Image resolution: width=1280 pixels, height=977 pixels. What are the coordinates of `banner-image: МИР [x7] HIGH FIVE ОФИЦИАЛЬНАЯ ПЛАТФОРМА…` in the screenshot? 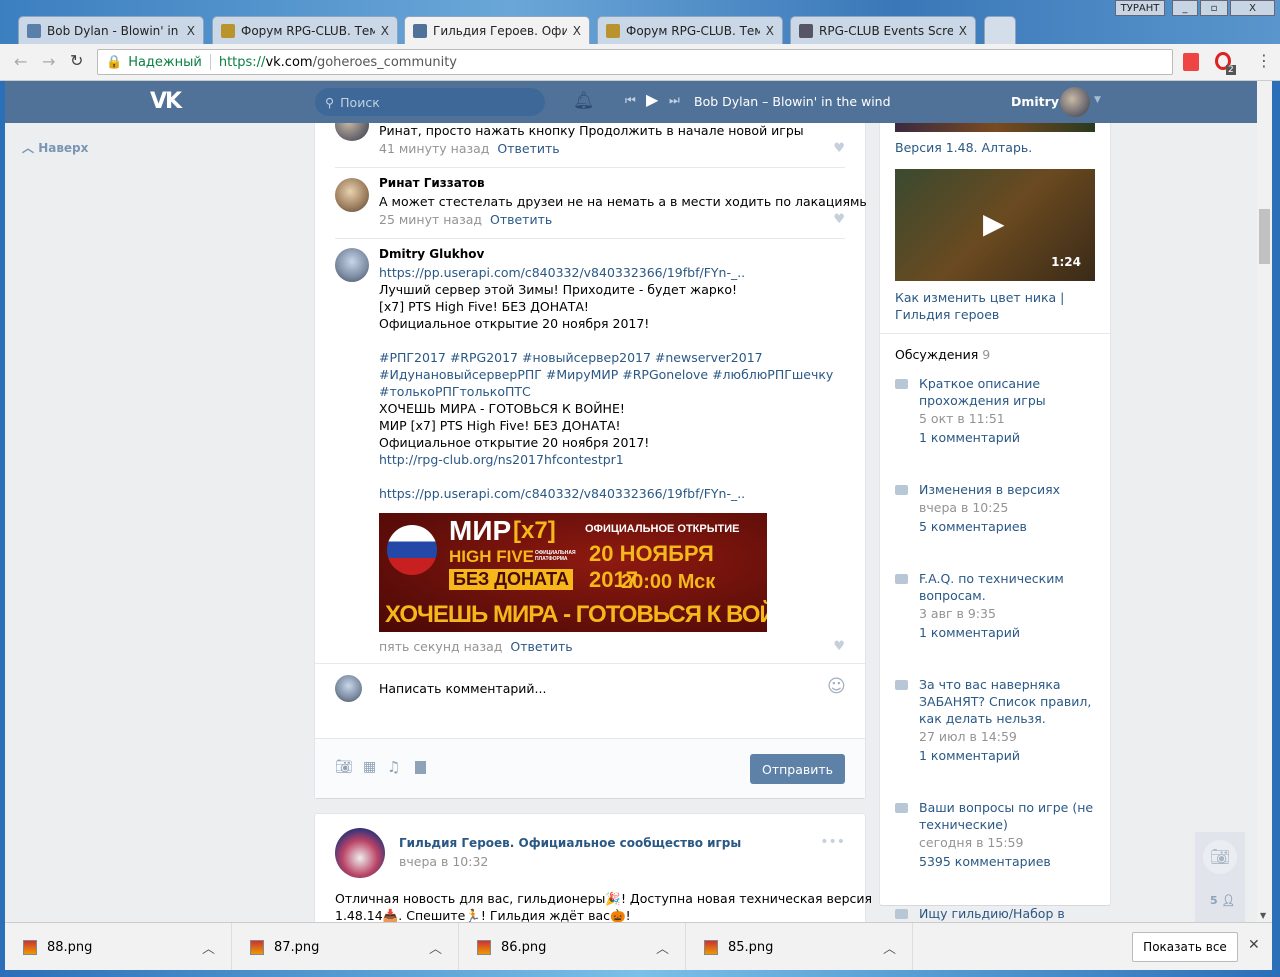 It's located at (573, 572).